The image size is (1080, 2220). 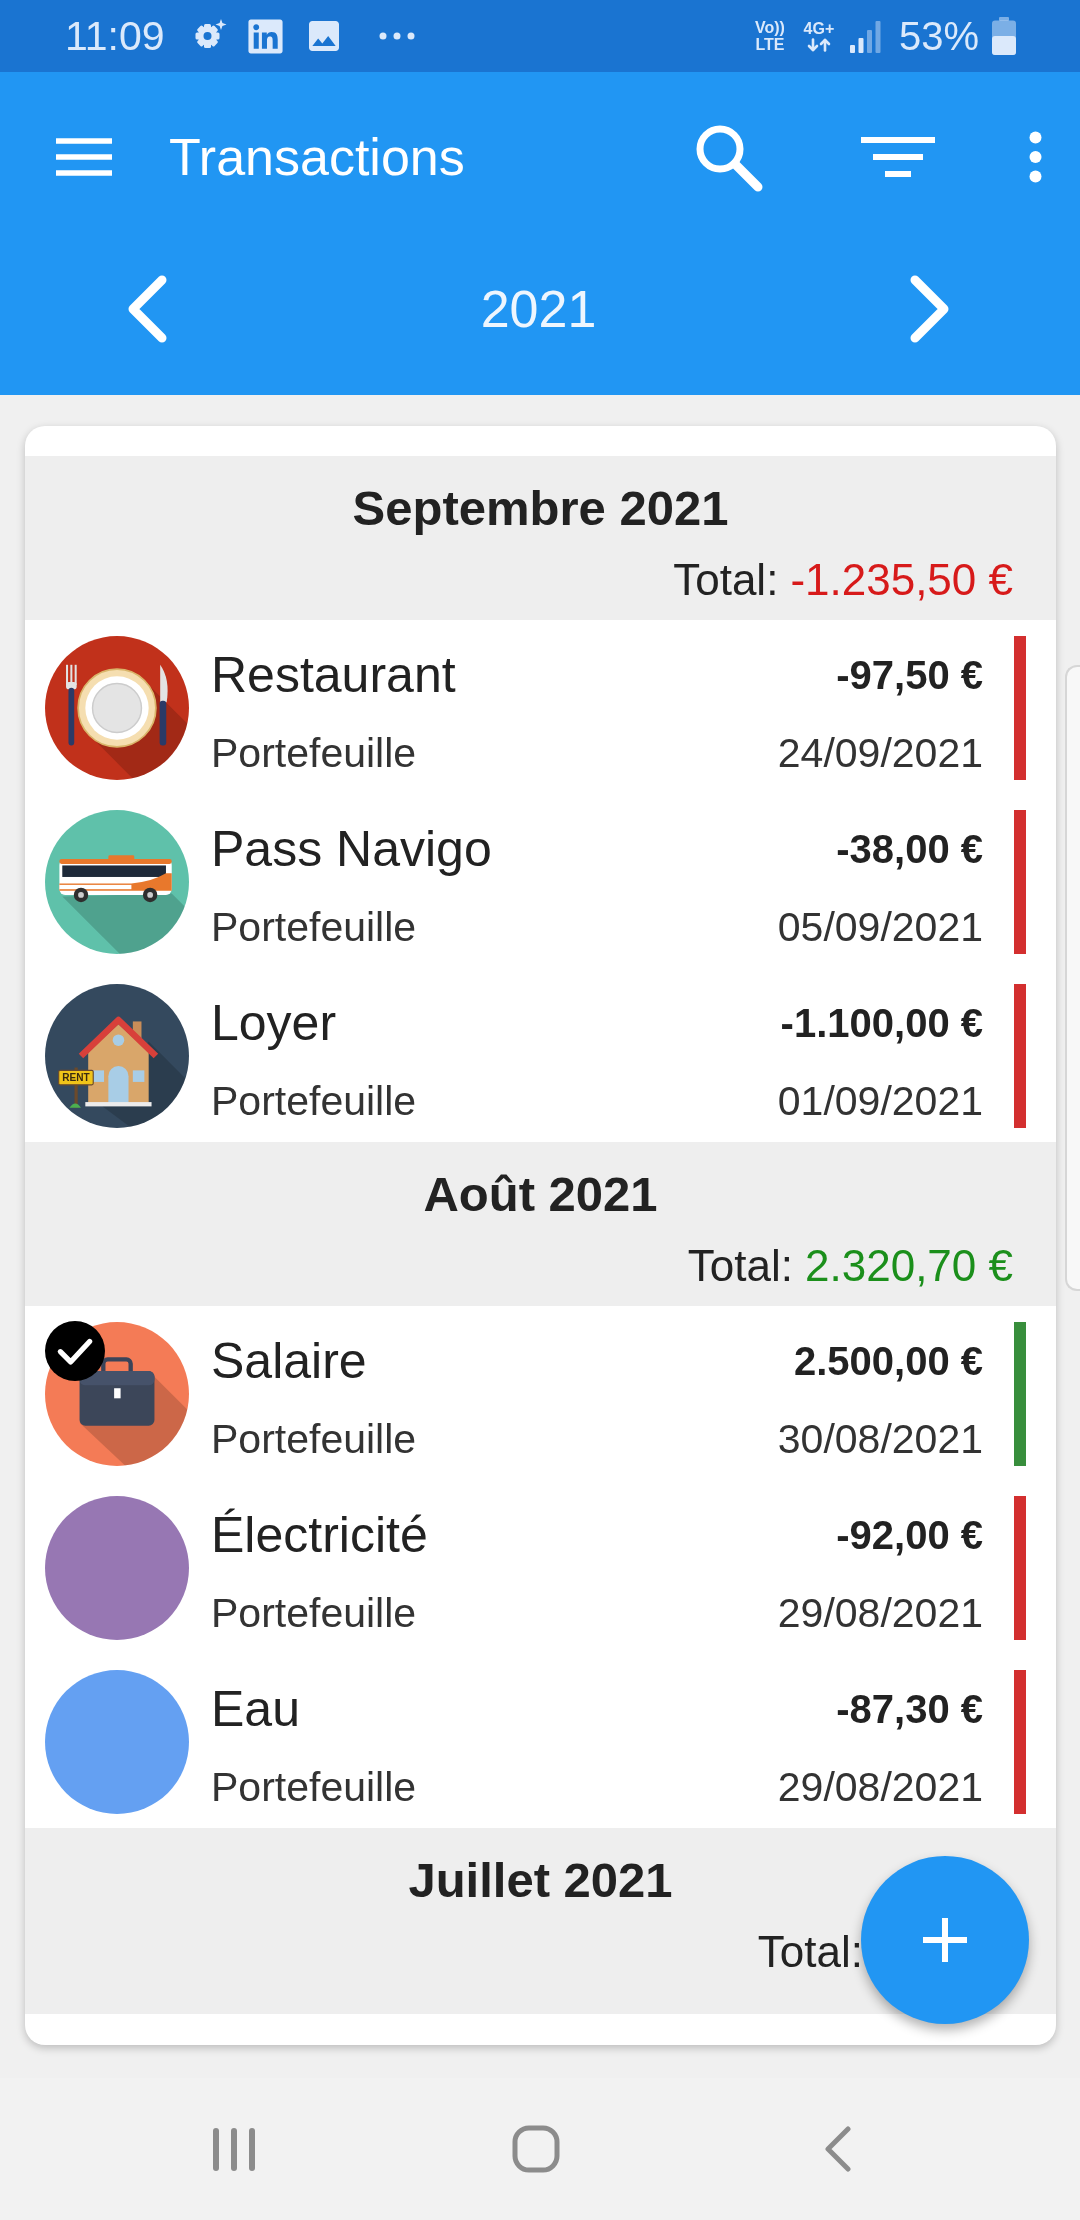 What do you see at coordinates (540, 1880) in the screenshot?
I see `month-title: Juillet 2021` at bounding box center [540, 1880].